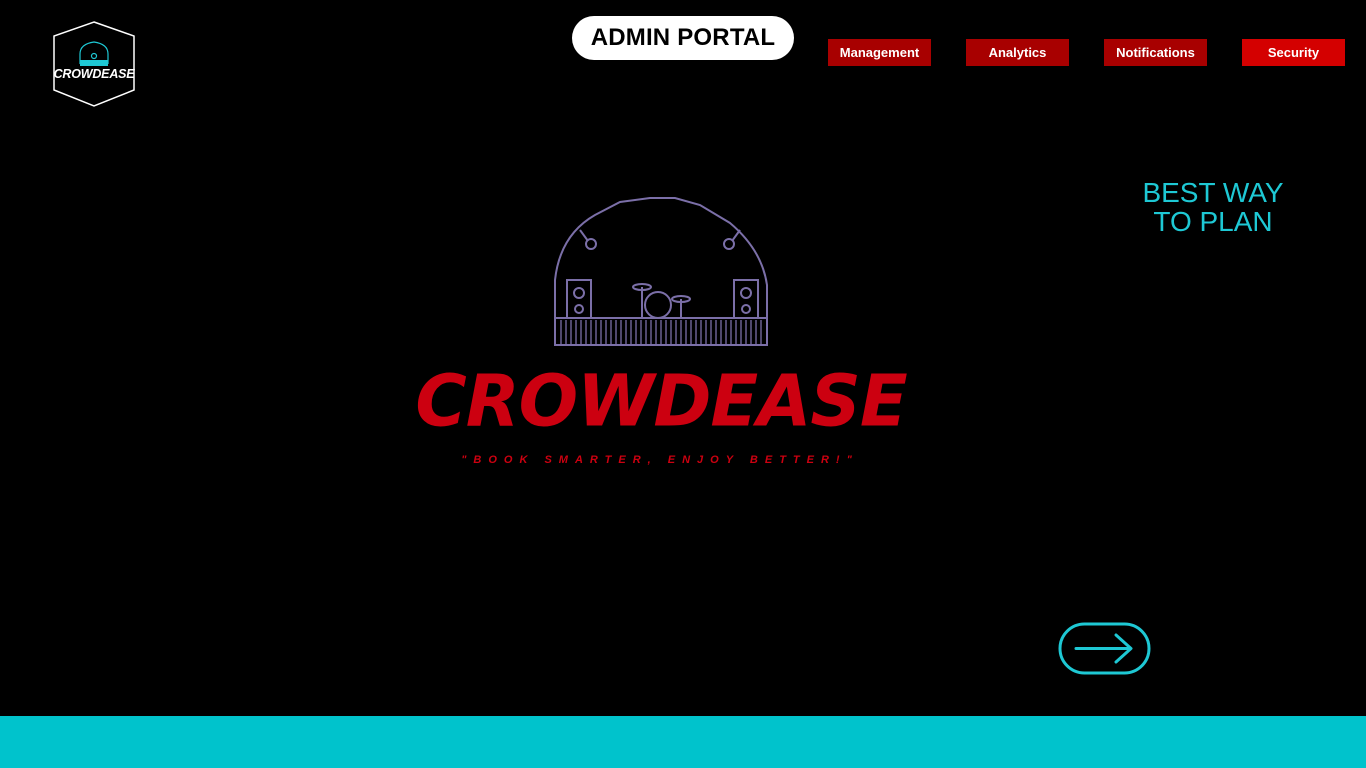 The height and width of the screenshot is (768, 1366). I want to click on arrow-right-icon, so click(1104, 648).